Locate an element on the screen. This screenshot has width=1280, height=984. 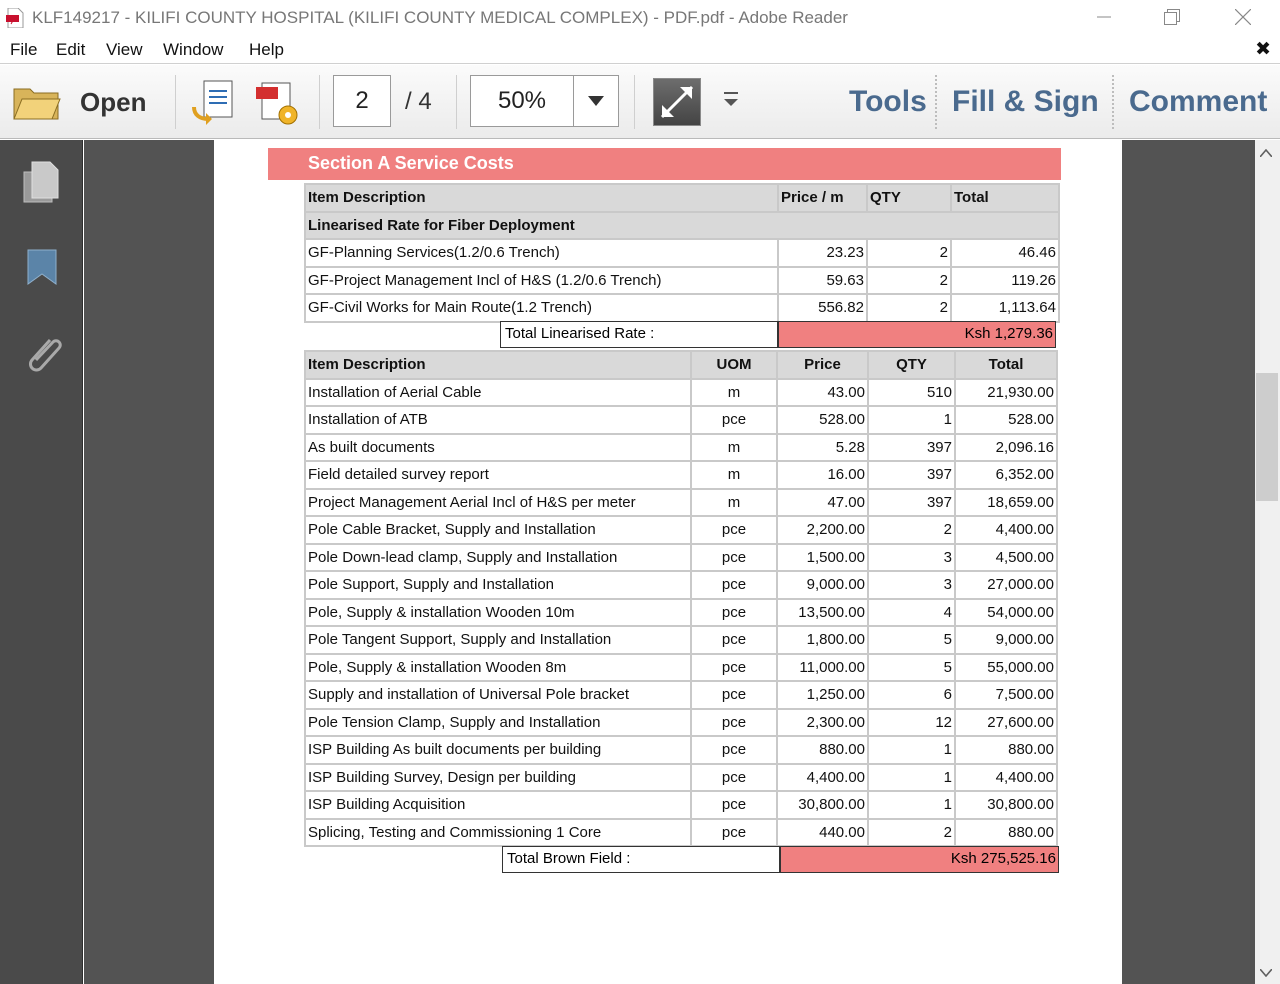
close-icon is located at coordinates (1243, 17).